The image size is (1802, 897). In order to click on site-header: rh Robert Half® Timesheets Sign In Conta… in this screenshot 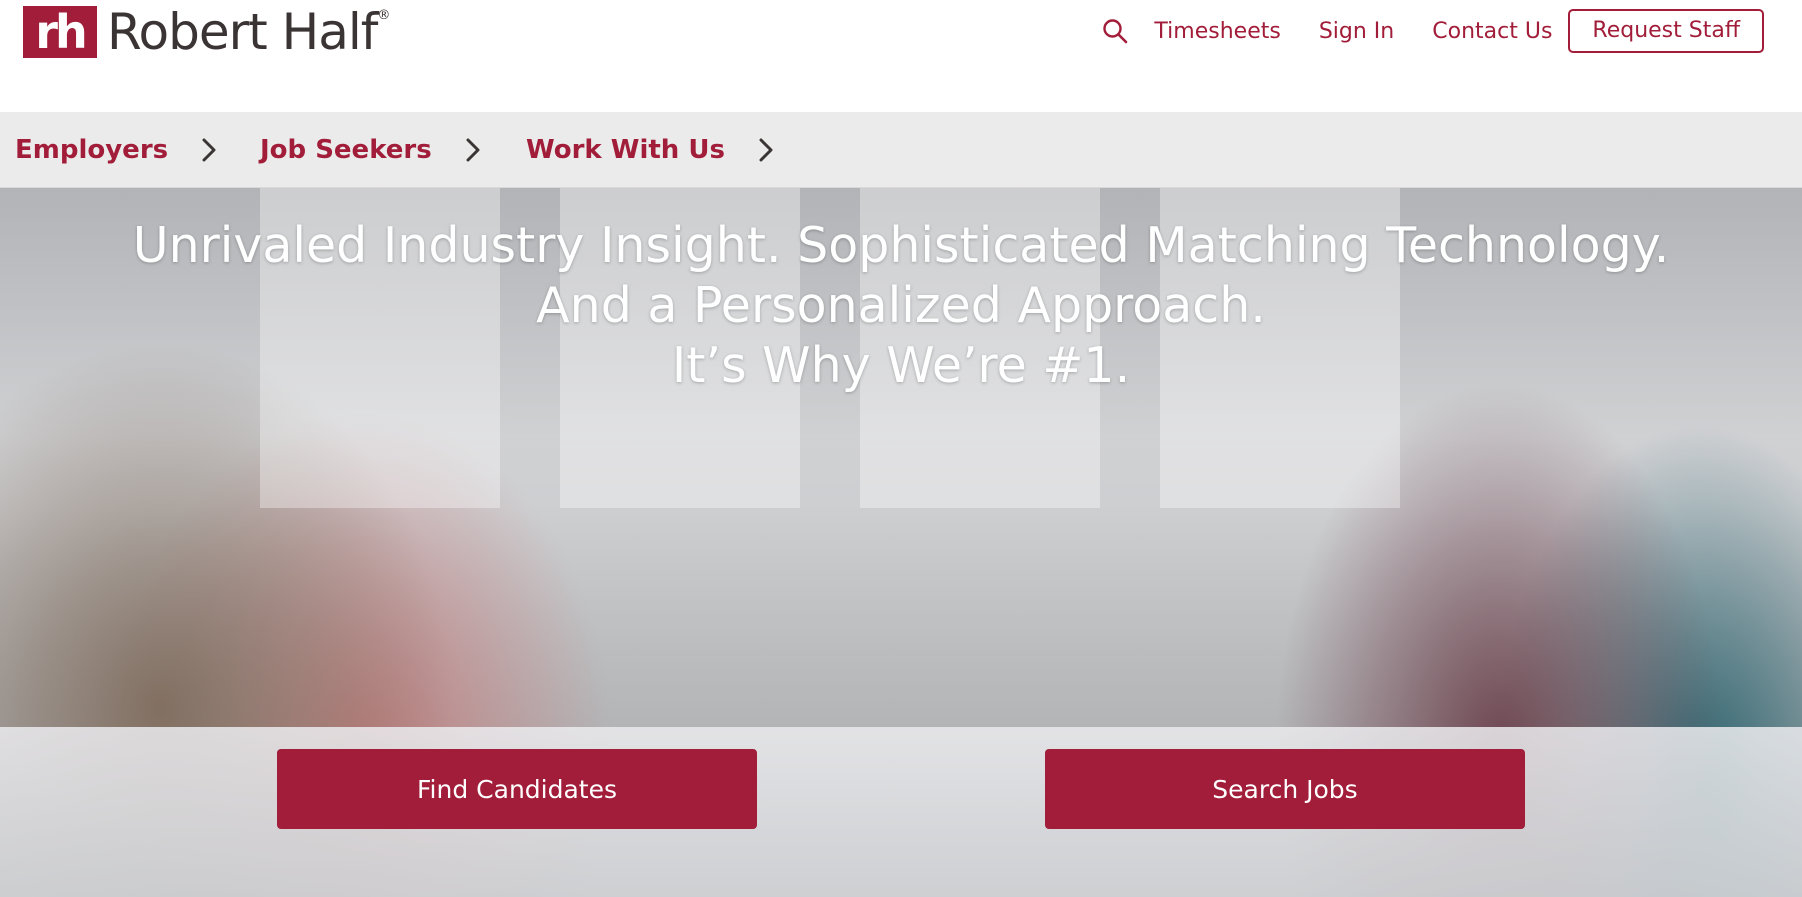, I will do `click(901, 56)`.